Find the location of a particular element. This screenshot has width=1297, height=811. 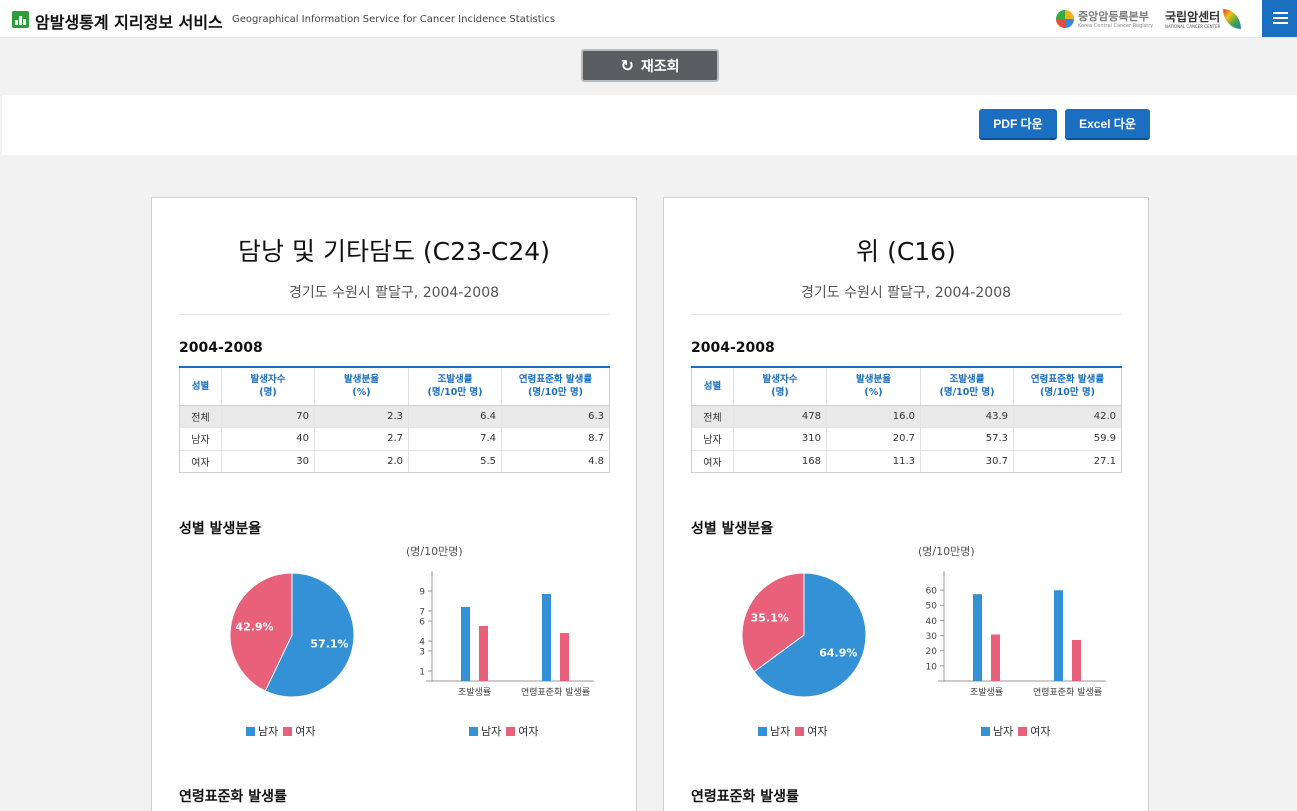

bar-legend: 남자 여자 is located at coordinates (506, 731).